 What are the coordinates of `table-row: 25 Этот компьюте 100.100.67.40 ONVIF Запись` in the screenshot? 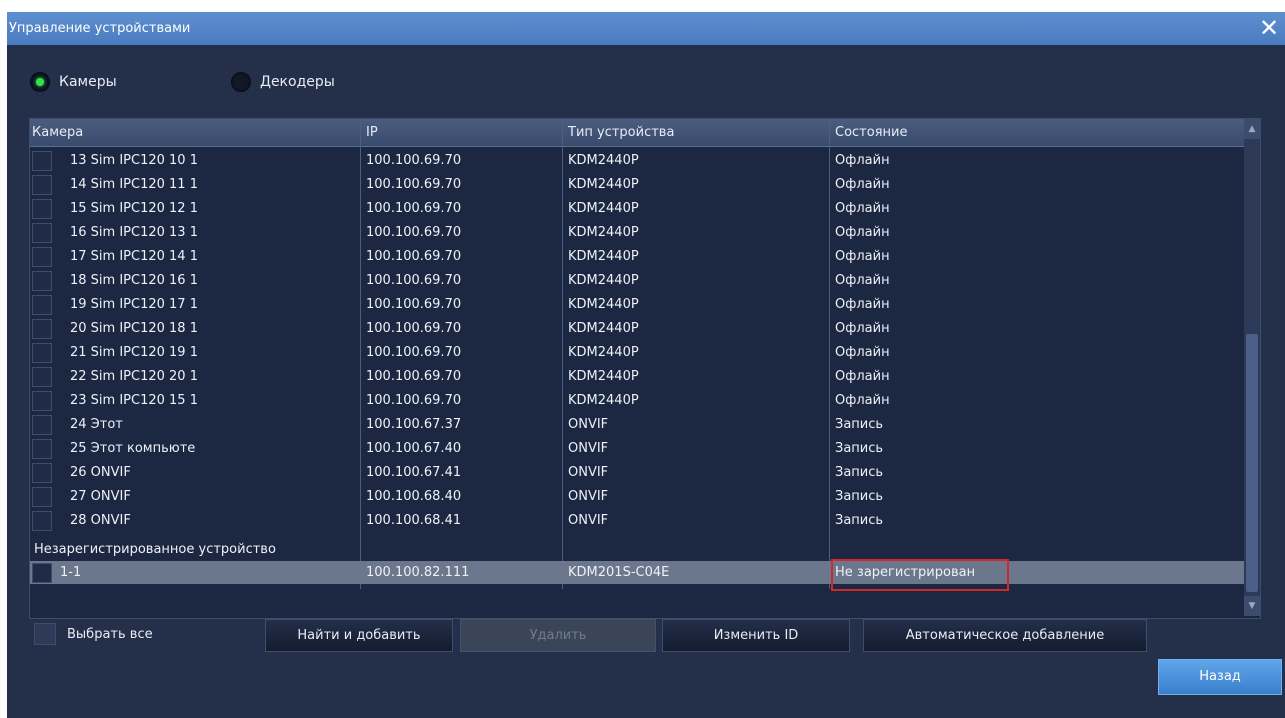 It's located at (641, 448).